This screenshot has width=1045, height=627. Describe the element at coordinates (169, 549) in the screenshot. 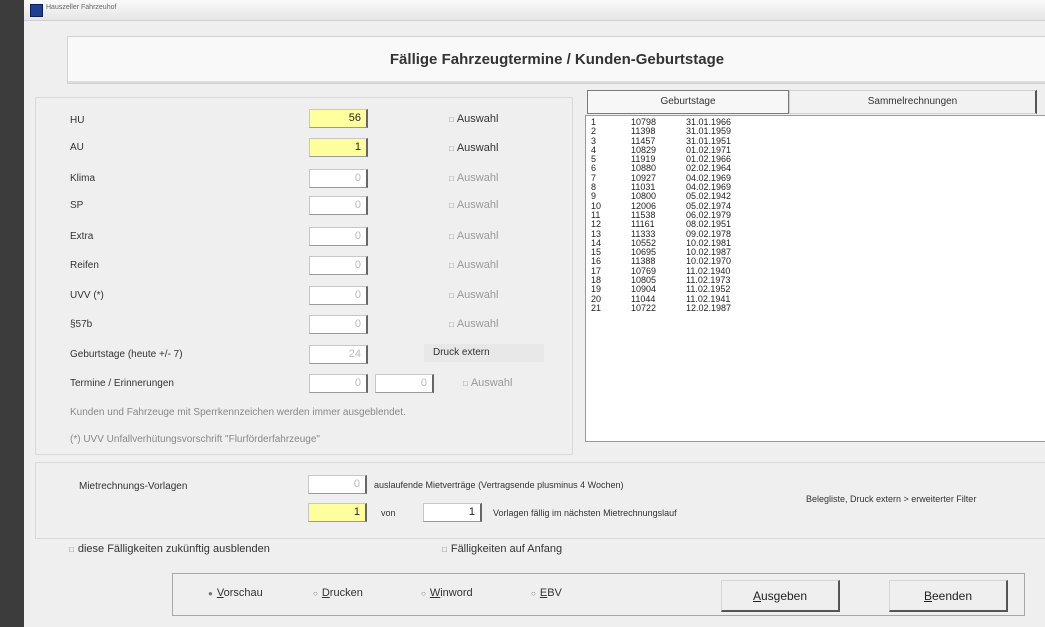

I see `ausblenden-checkbox: □ diese Fälligkeiten zukünftig ausblenden` at that location.